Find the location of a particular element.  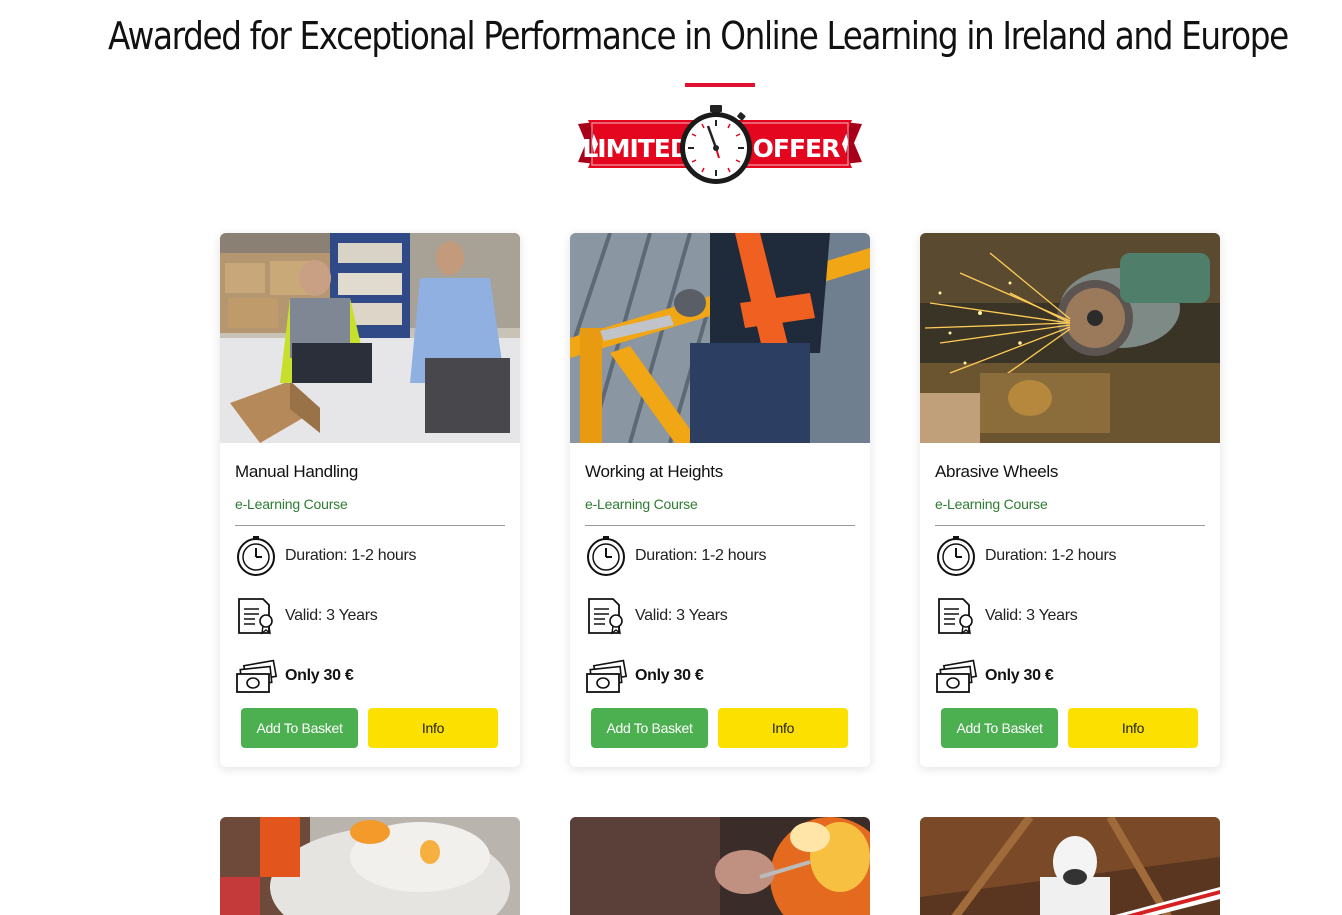

hot-works-photo is located at coordinates (720, 866).